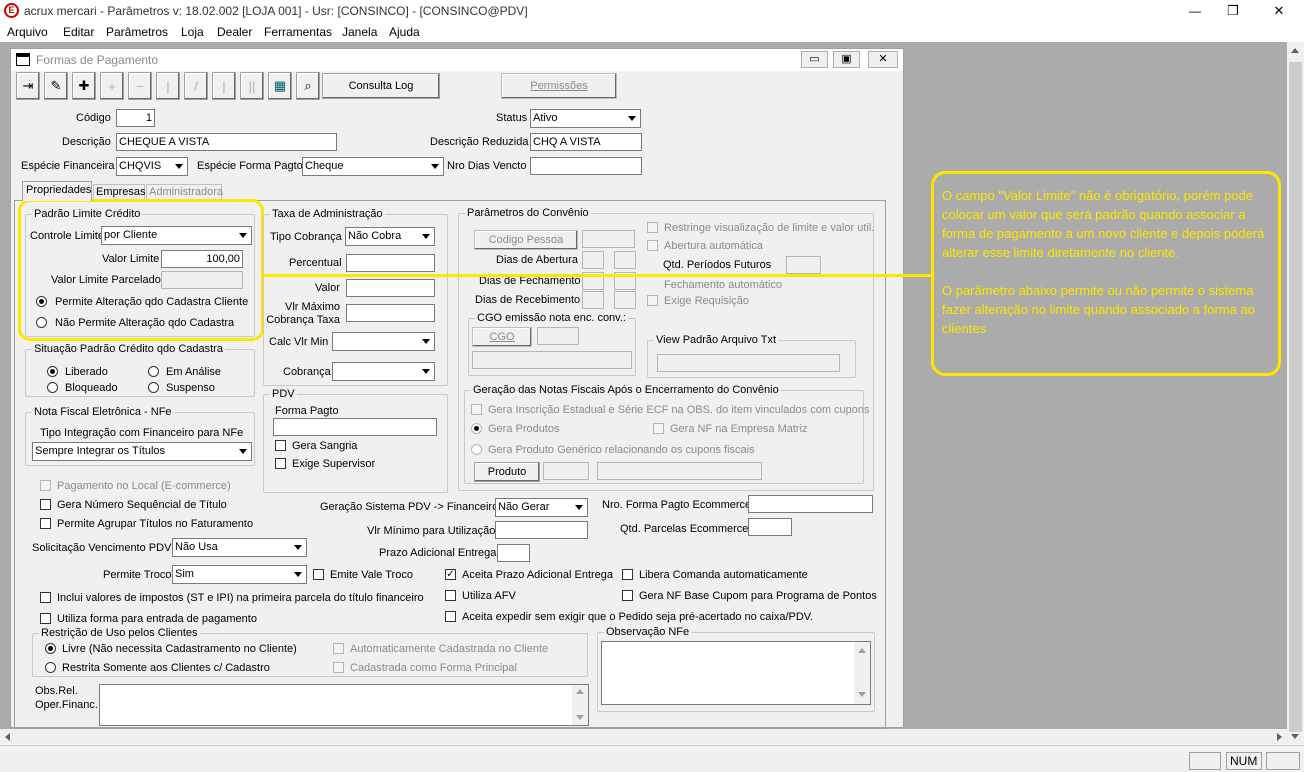 This screenshot has height=772, width=1304. I want to click on child-close-button: ✕, so click(883, 59).